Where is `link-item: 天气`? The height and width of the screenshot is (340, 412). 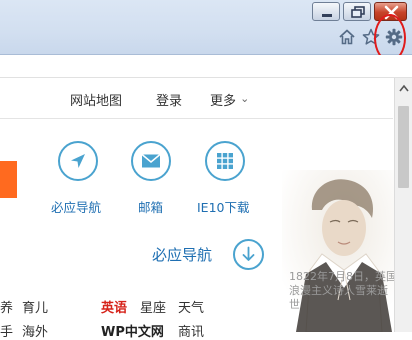
link-item: 天气 is located at coordinates (191, 306).